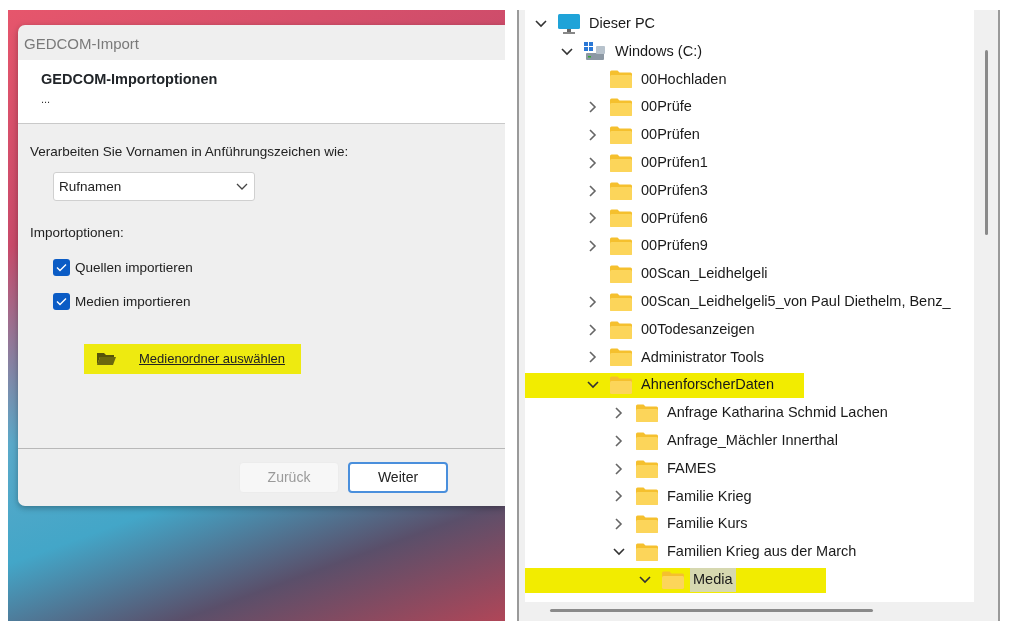  Describe the element at coordinates (622, 24) in the screenshot. I see `tree-item-label: Dieser PC` at that location.